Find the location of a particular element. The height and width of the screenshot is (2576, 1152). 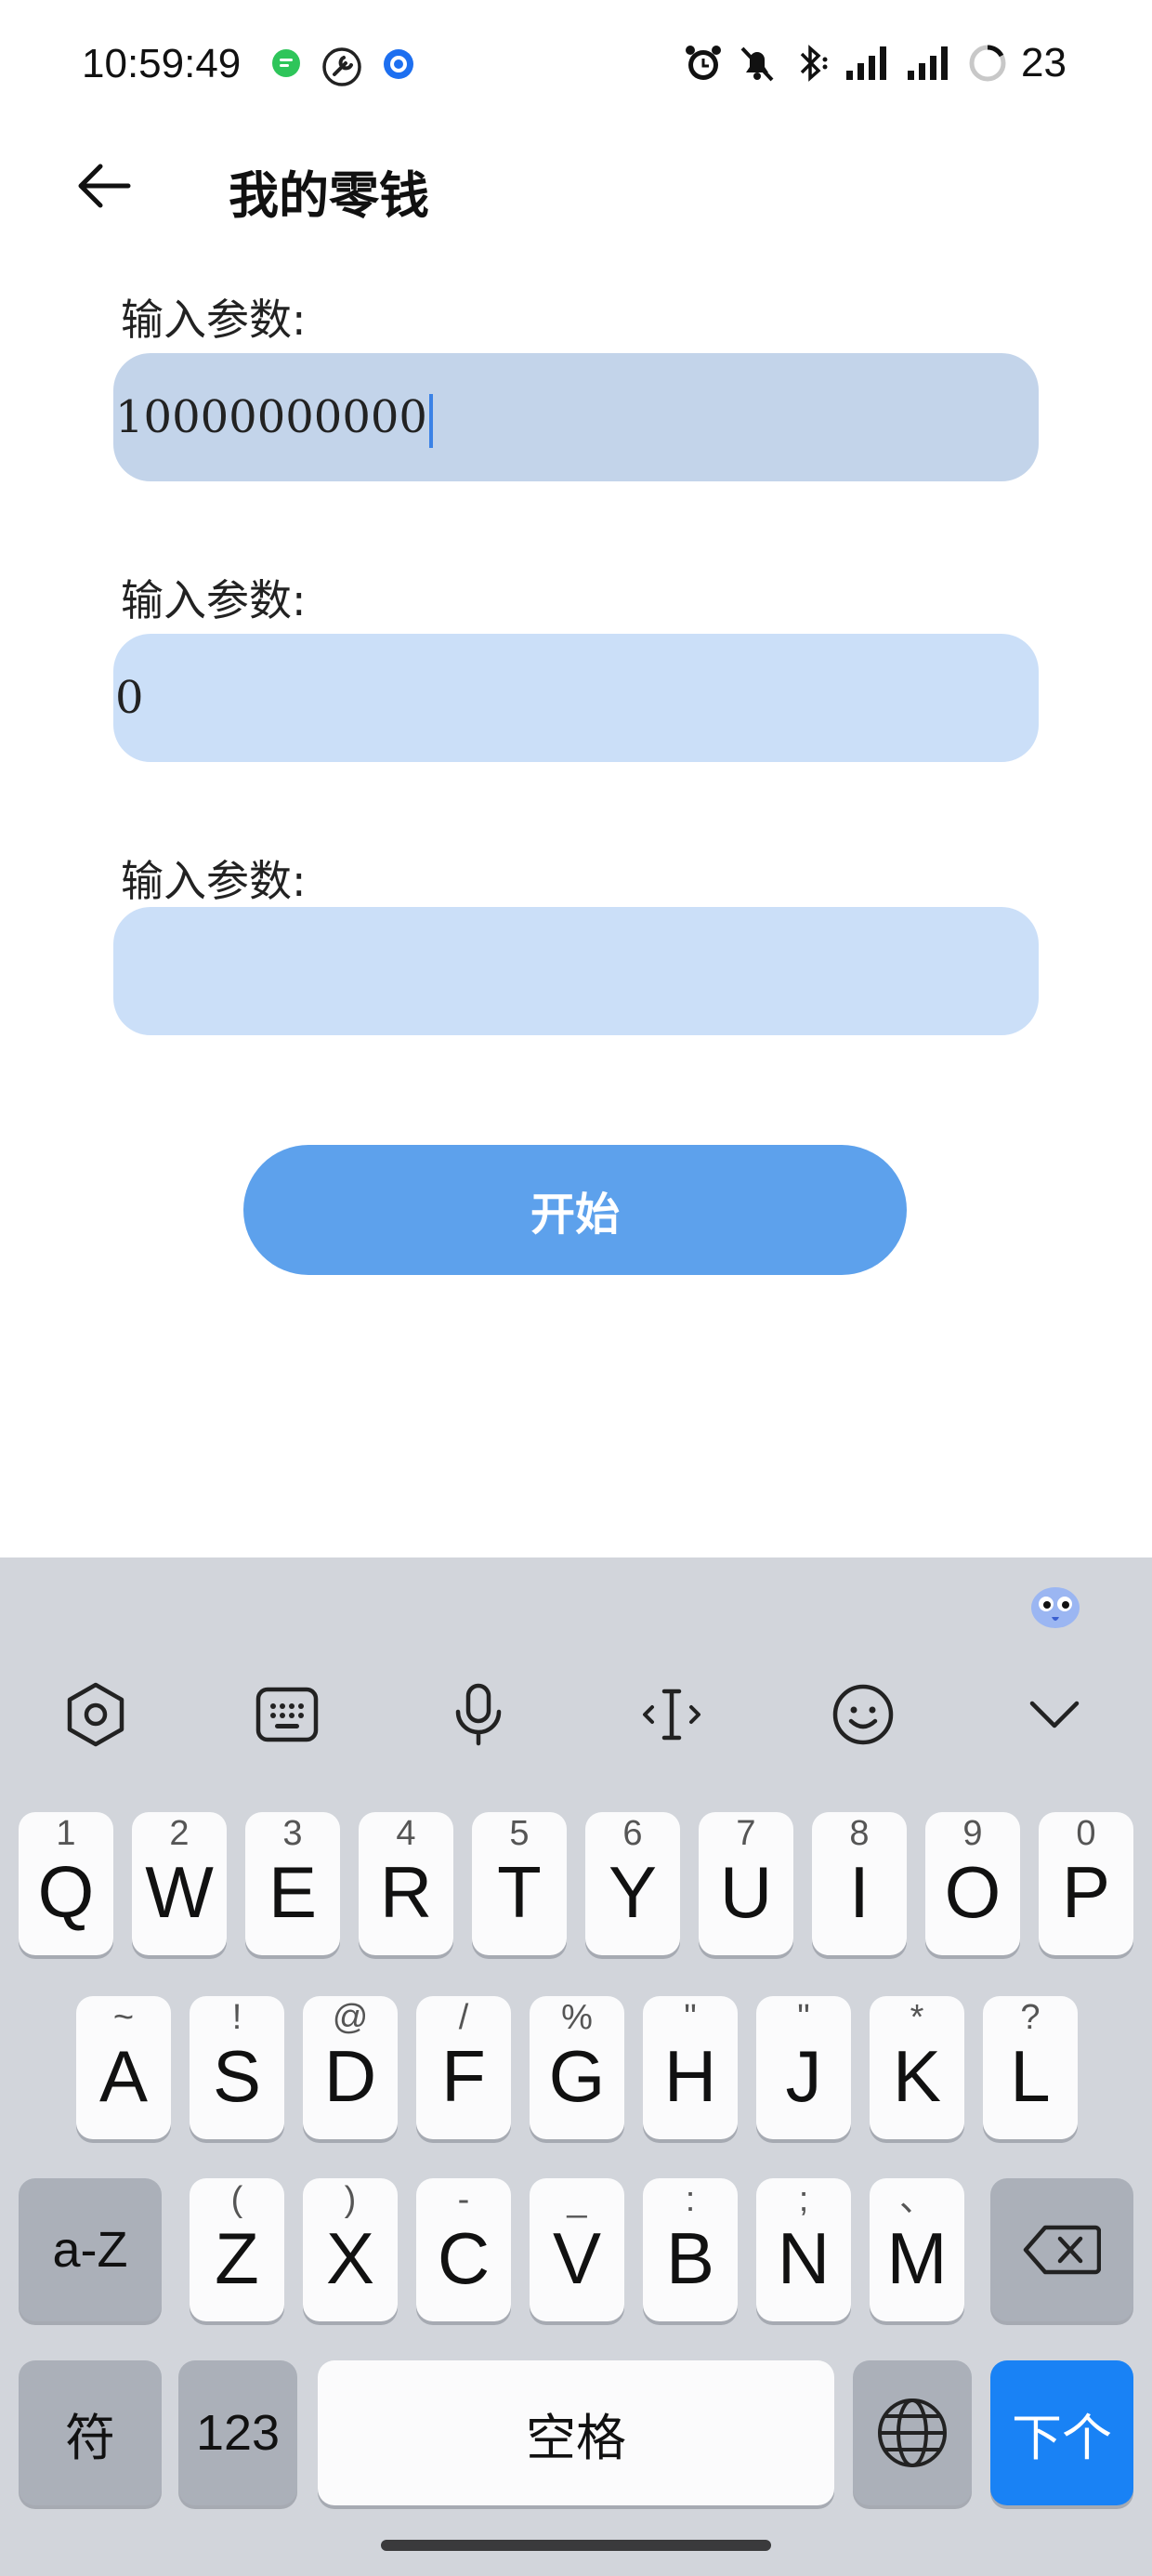

key-a: ~ A is located at coordinates (123, 2067).